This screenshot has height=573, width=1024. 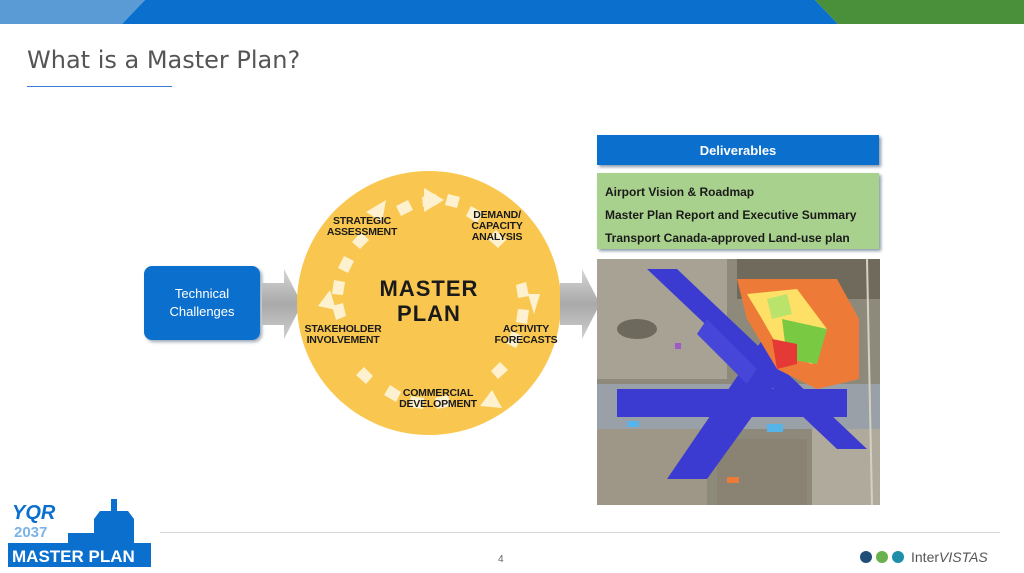 I want to click on step-line: FORECASTS, so click(x=526, y=340).